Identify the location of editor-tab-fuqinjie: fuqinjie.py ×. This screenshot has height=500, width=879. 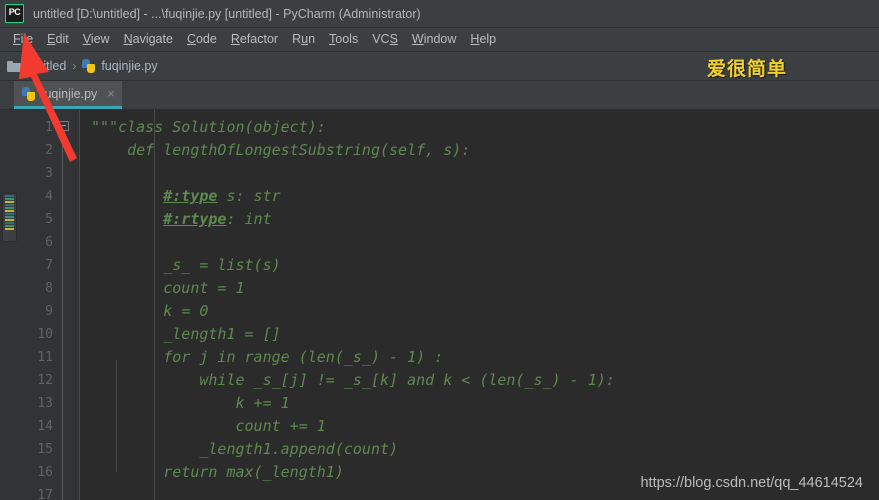
(68, 95).